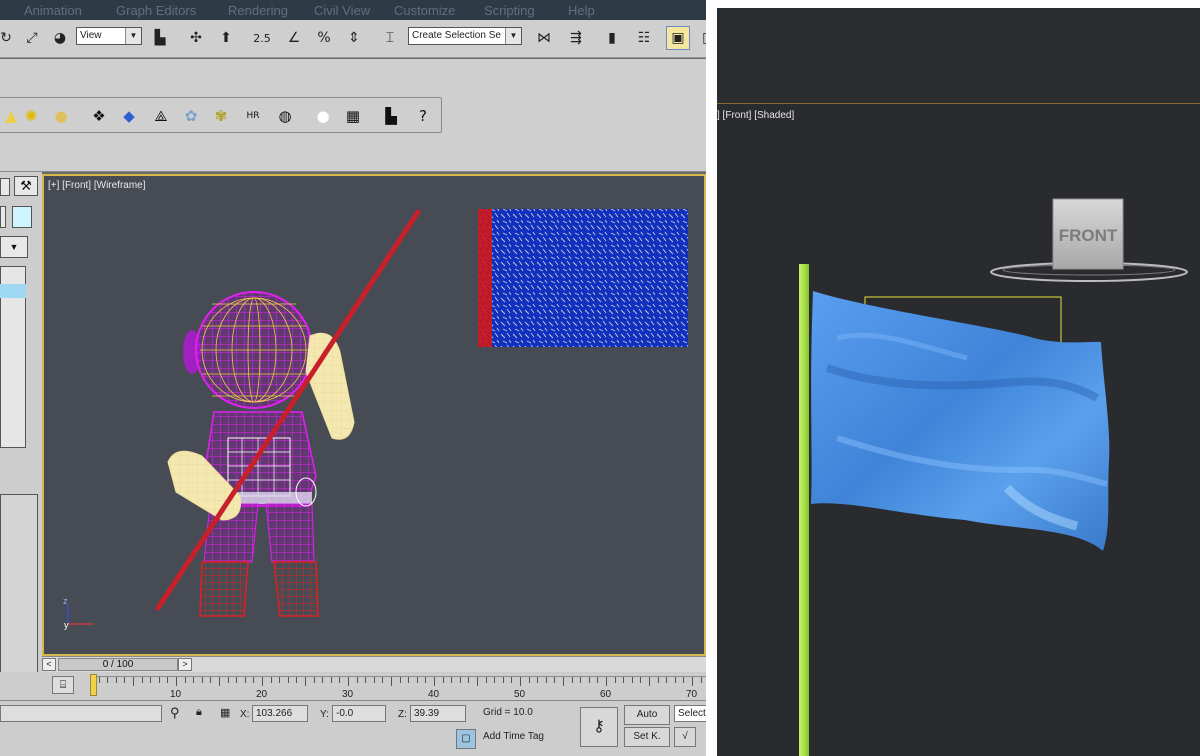 The height and width of the screenshot is (756, 1200). What do you see at coordinates (13, 291) in the screenshot?
I see `modifier-stack-selected` at bounding box center [13, 291].